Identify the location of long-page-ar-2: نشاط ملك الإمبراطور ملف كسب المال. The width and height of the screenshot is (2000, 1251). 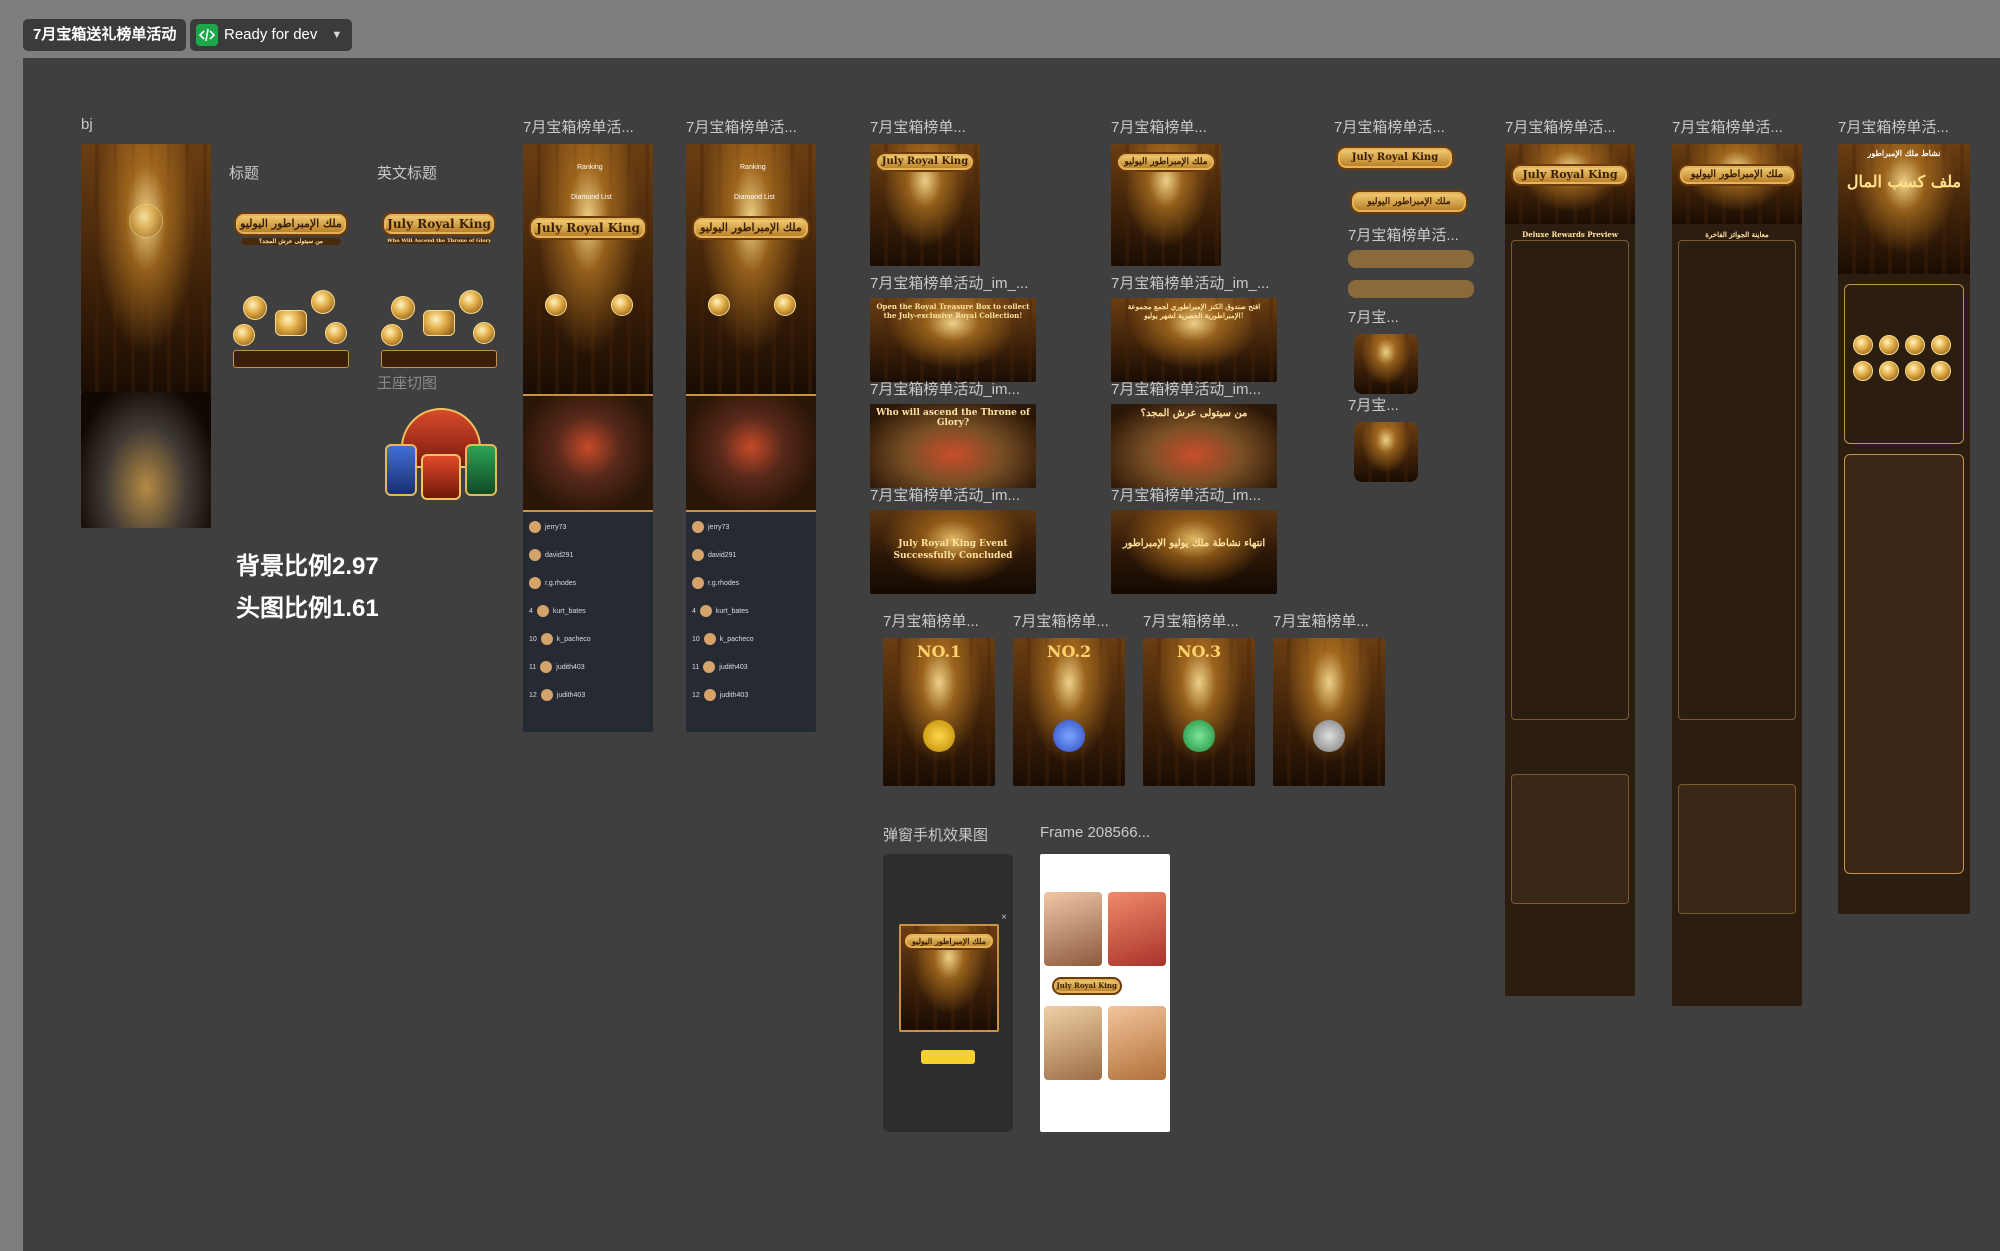
(1904, 529).